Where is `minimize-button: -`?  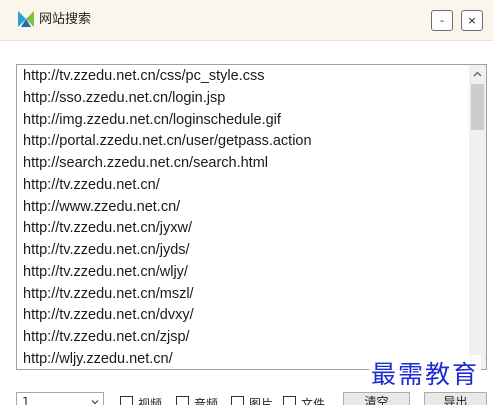 minimize-button: - is located at coordinates (442, 20).